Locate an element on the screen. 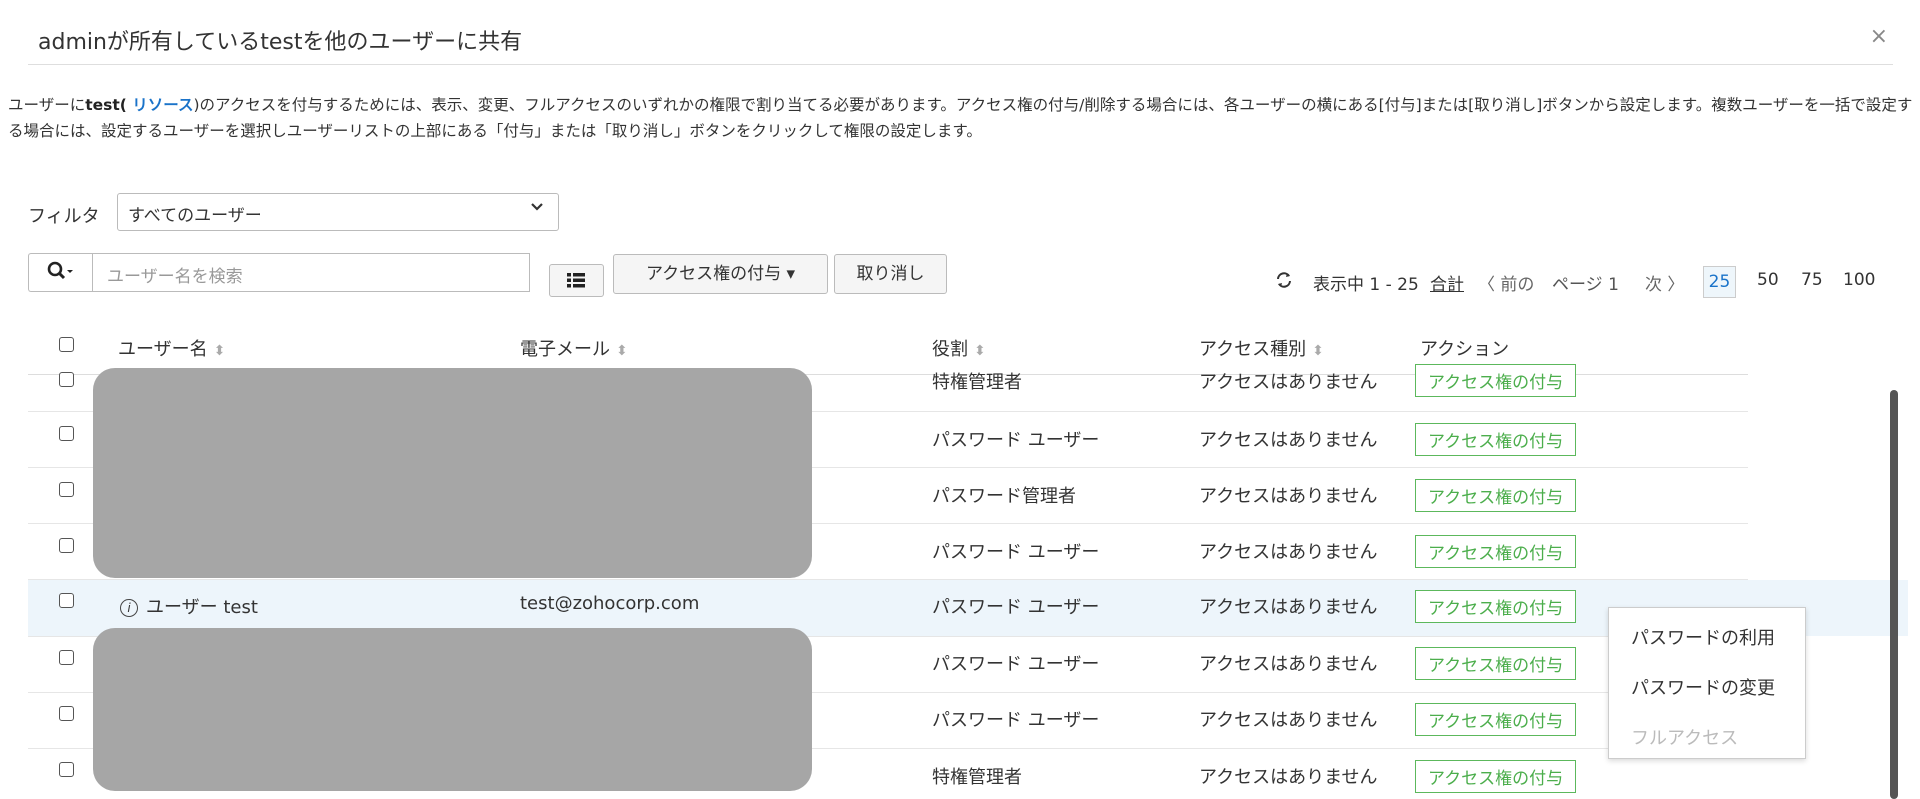 This screenshot has width=1920, height=799. pager-next: 次 〉 is located at coordinates (1664, 282).